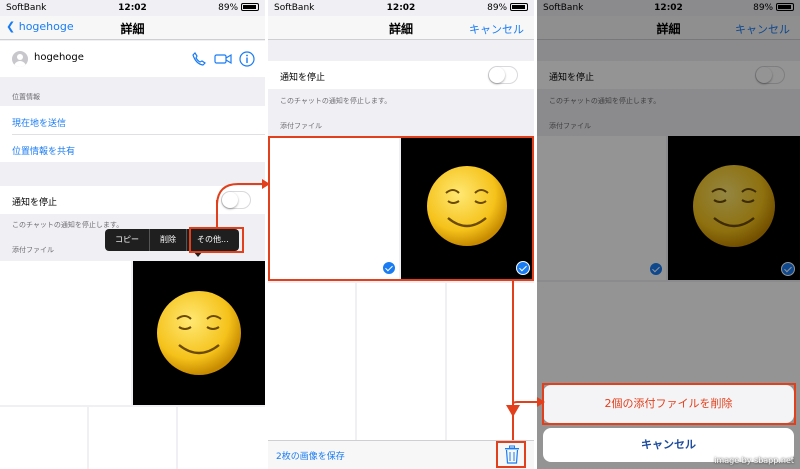  I want to click on location-group: 現在地を送信 位置情報を共有, so click(132, 134).